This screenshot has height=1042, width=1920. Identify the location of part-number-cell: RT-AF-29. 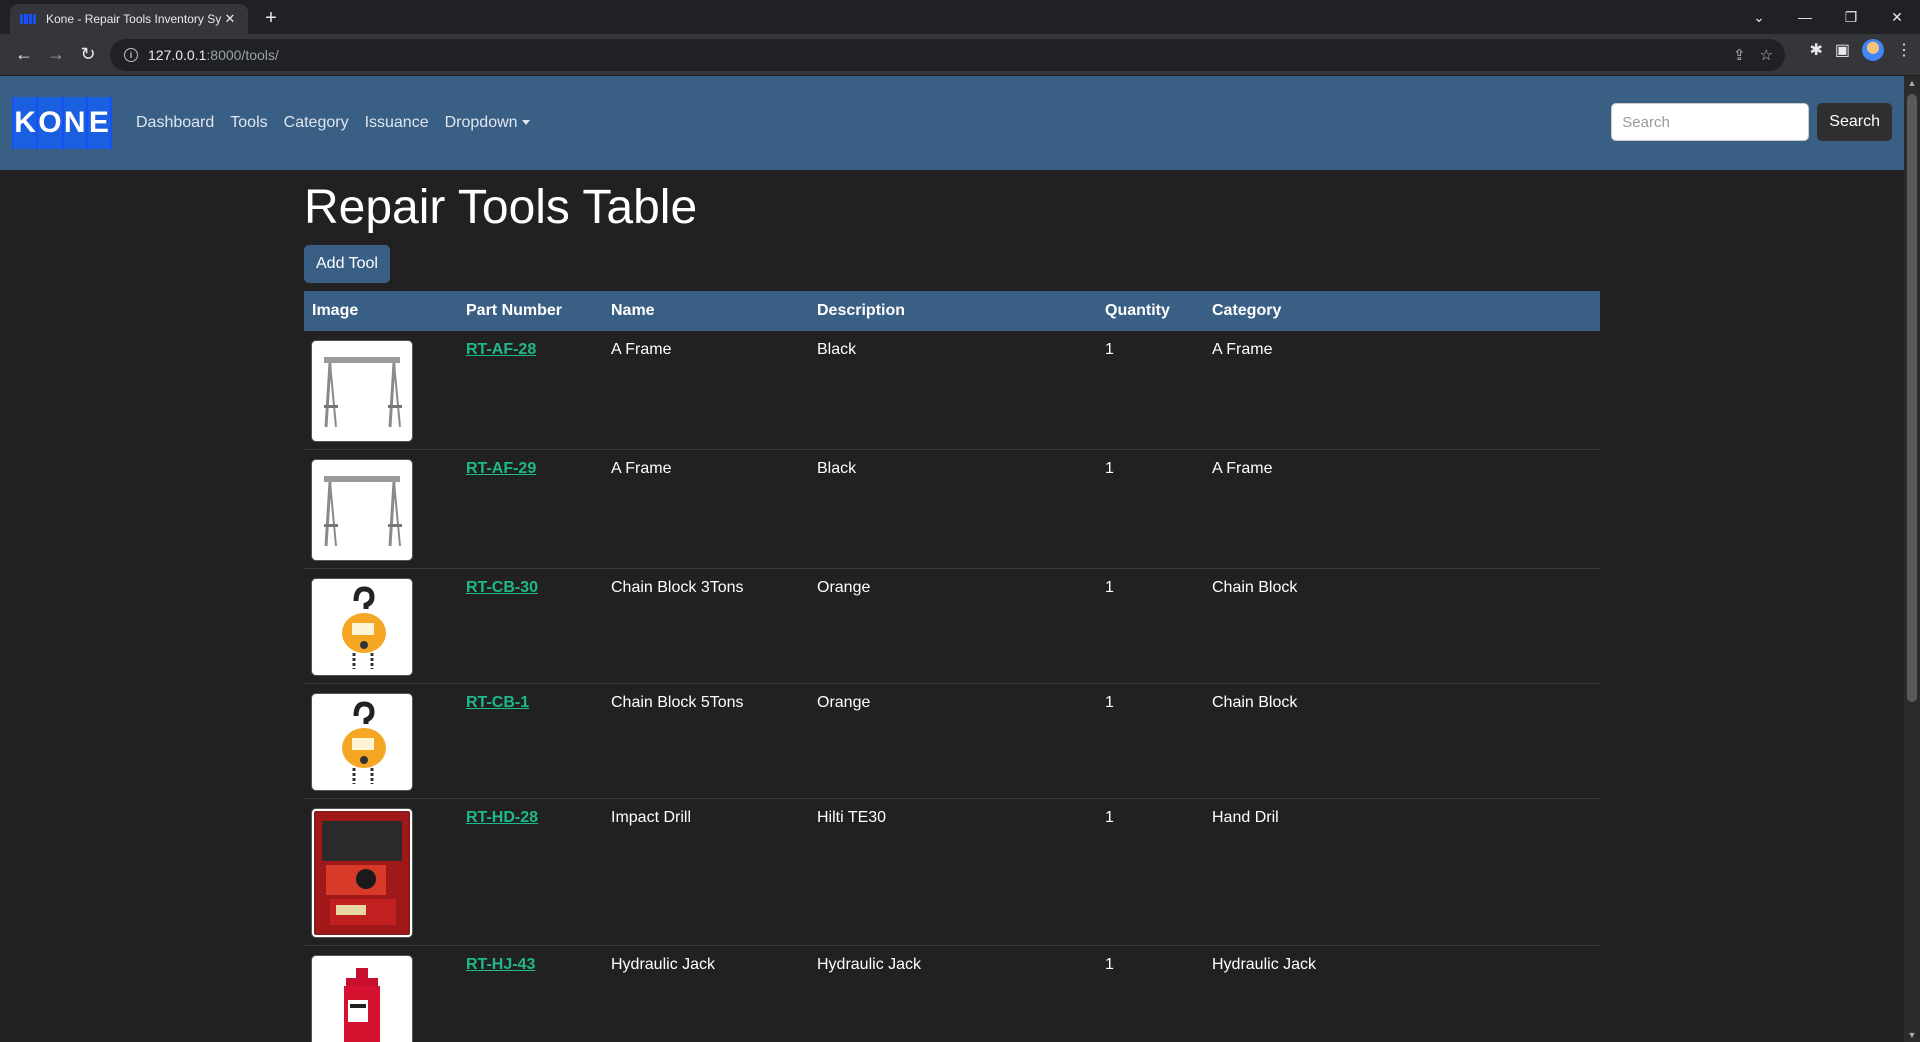
(530, 509).